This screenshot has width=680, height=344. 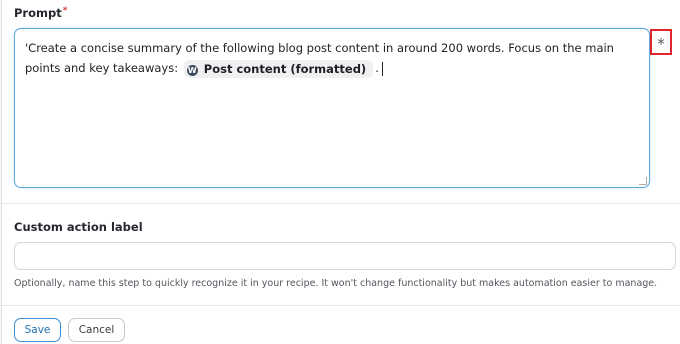 What do you see at coordinates (285, 68) in the screenshot?
I see `token-label: Post content (formatted)` at bounding box center [285, 68].